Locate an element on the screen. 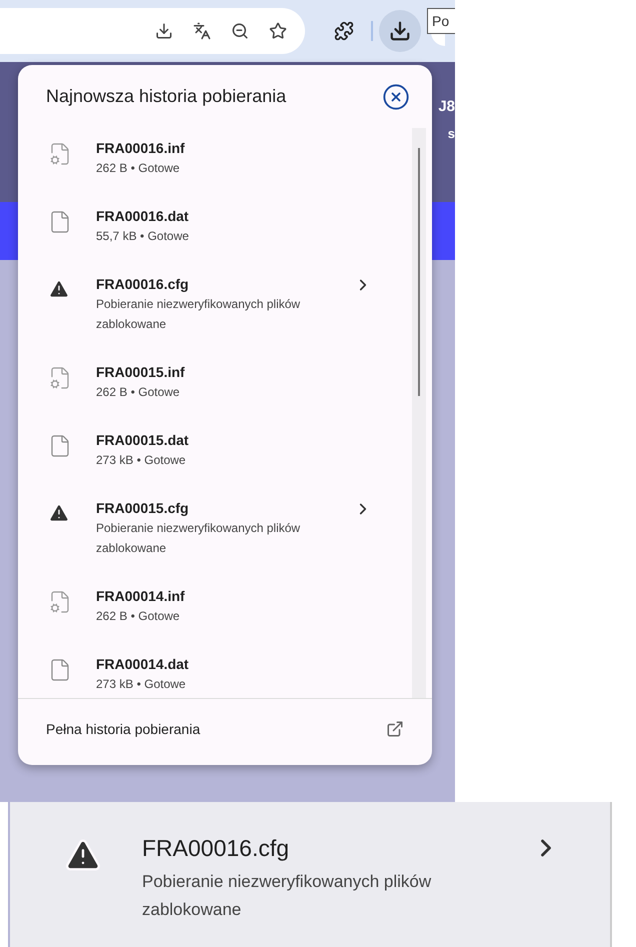 Image resolution: width=636 pixels, height=947 pixels. file-name: FRA00014.inf is located at coordinates (141, 596).